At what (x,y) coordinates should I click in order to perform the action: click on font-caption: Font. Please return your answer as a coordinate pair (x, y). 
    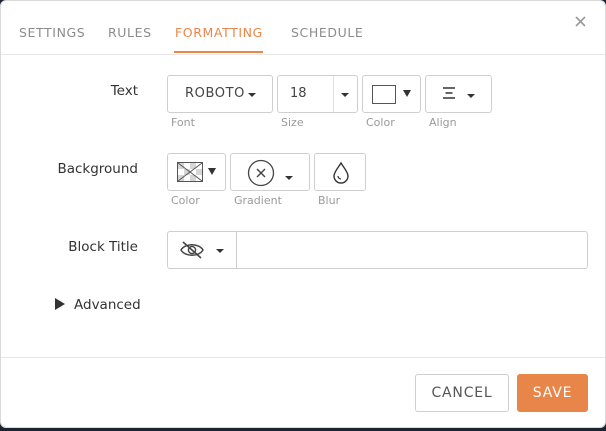
    Looking at the image, I should click on (183, 122).